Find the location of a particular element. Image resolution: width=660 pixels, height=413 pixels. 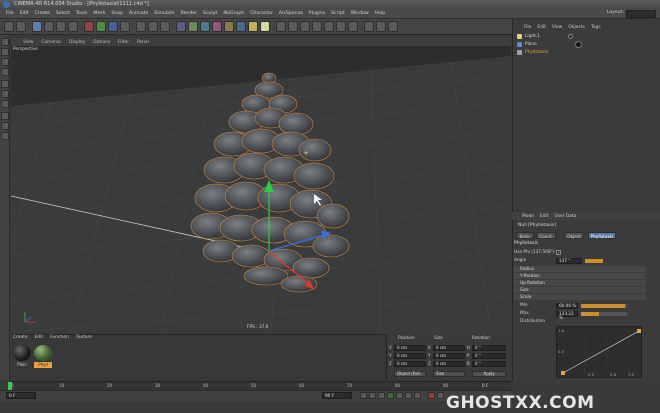

coord-mode-dropdown: Object (Rel) is located at coordinates (410, 374).